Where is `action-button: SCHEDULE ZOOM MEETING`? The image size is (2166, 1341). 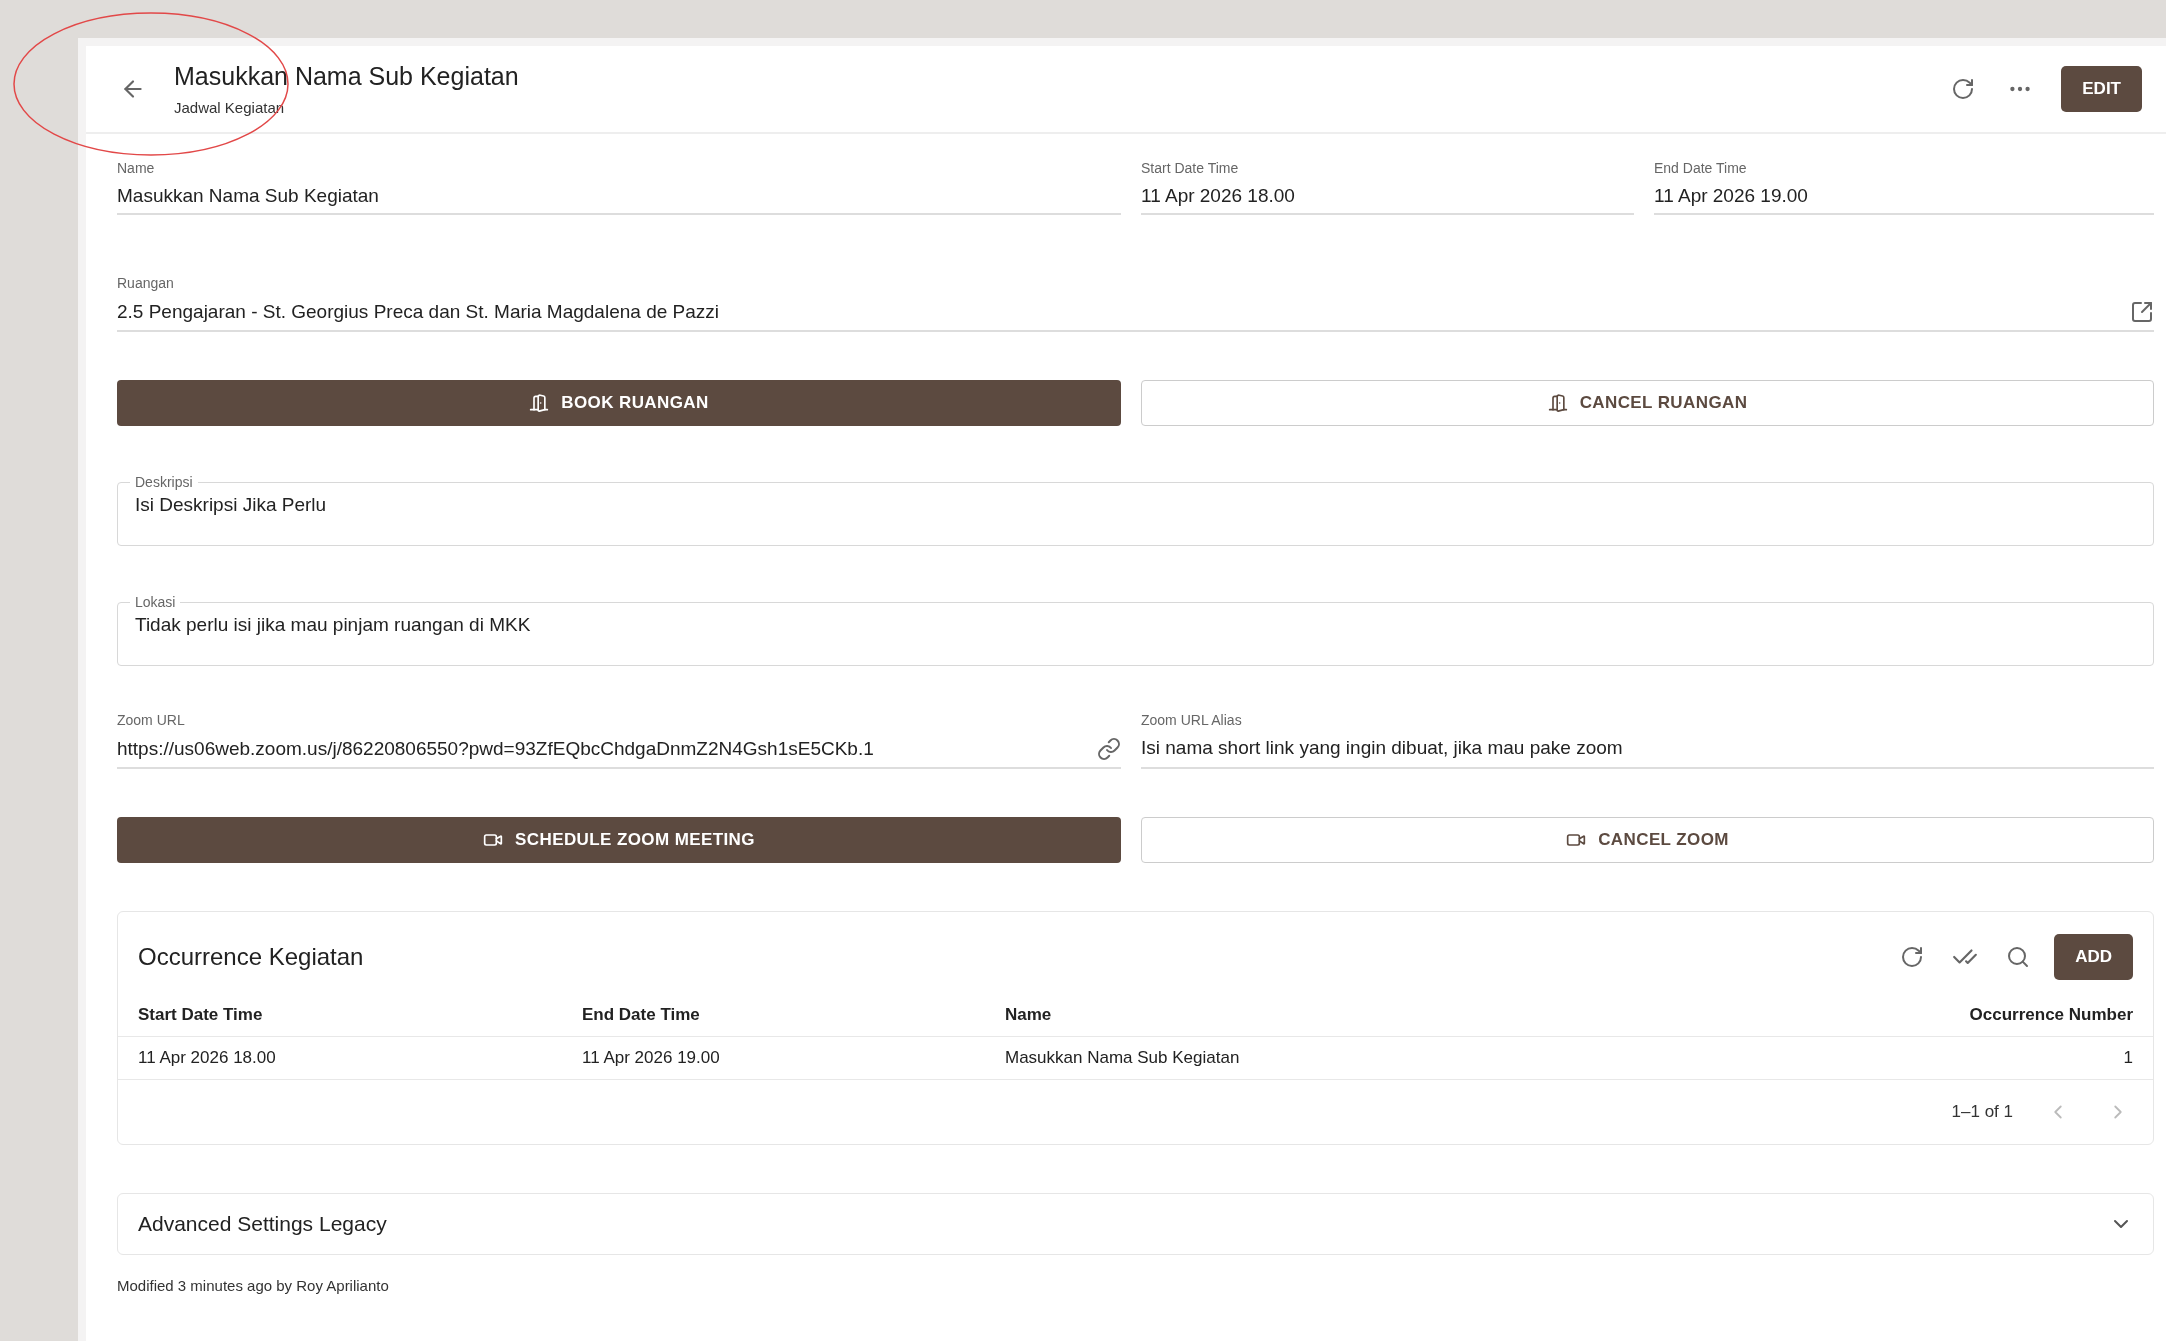 action-button: SCHEDULE ZOOM MEETING is located at coordinates (619, 840).